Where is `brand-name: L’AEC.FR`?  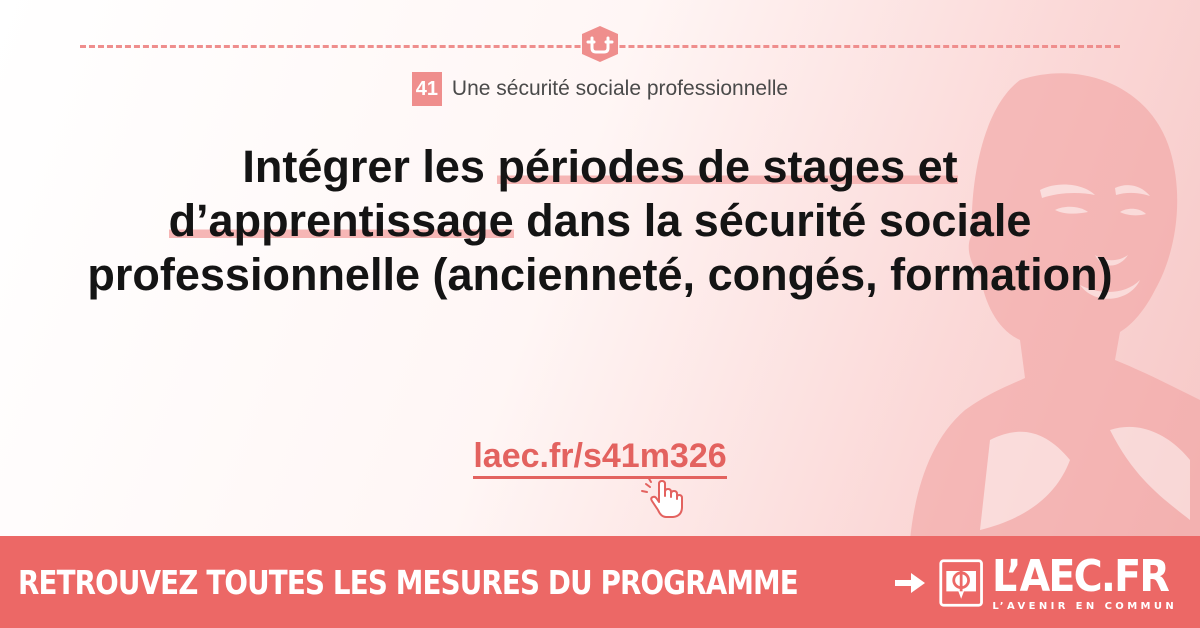 brand-name: L’AEC.FR is located at coordinates (1081, 576).